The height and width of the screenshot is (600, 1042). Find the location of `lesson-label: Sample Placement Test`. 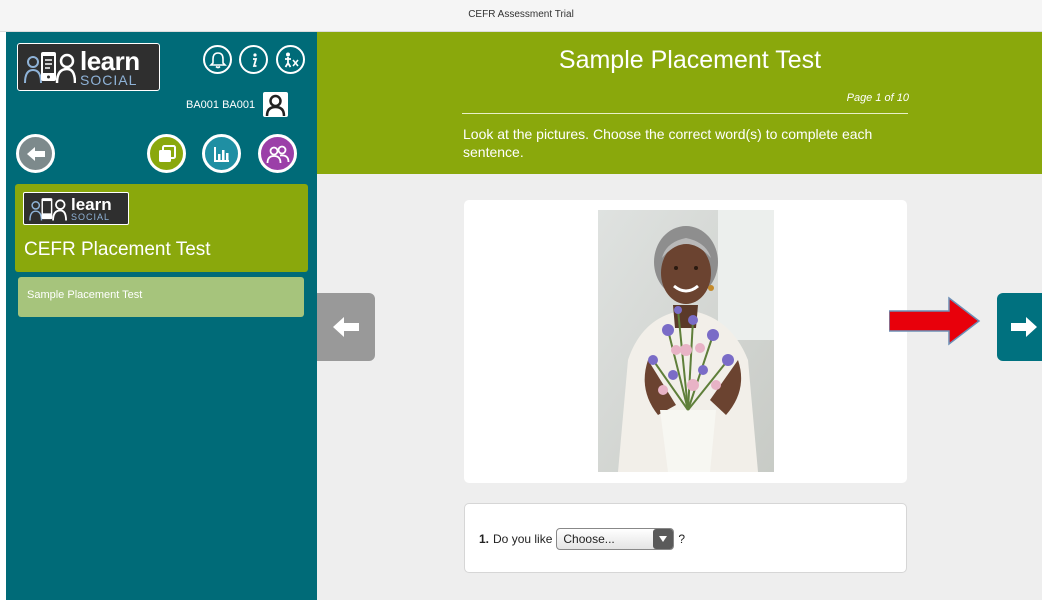

lesson-label: Sample Placement Test is located at coordinates (85, 295).